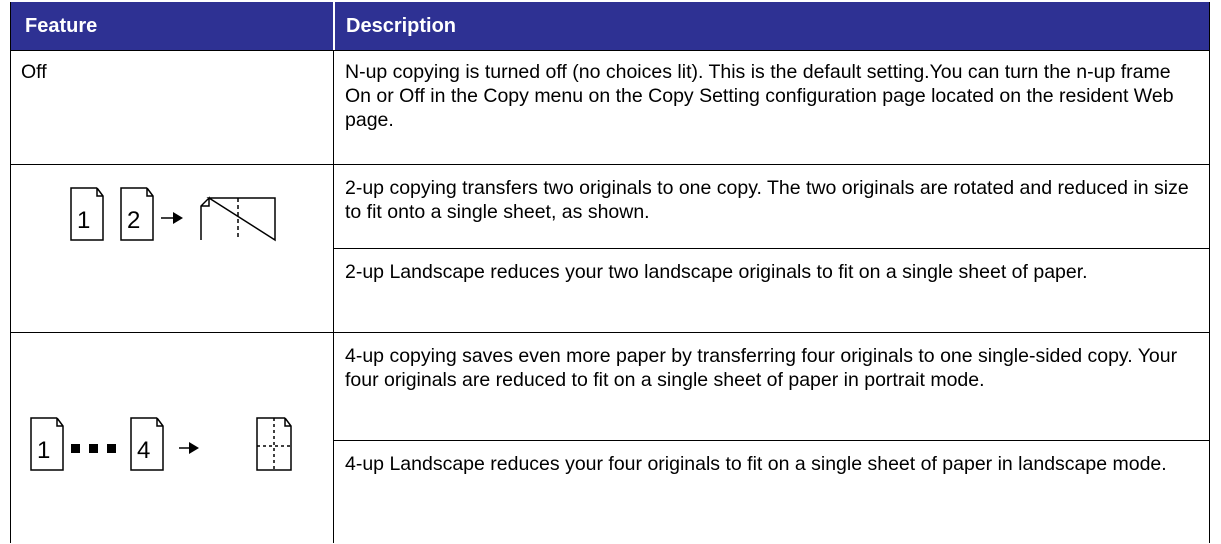  What do you see at coordinates (83, 220) in the screenshot?
I see `2-up-page-1-label: 1` at bounding box center [83, 220].